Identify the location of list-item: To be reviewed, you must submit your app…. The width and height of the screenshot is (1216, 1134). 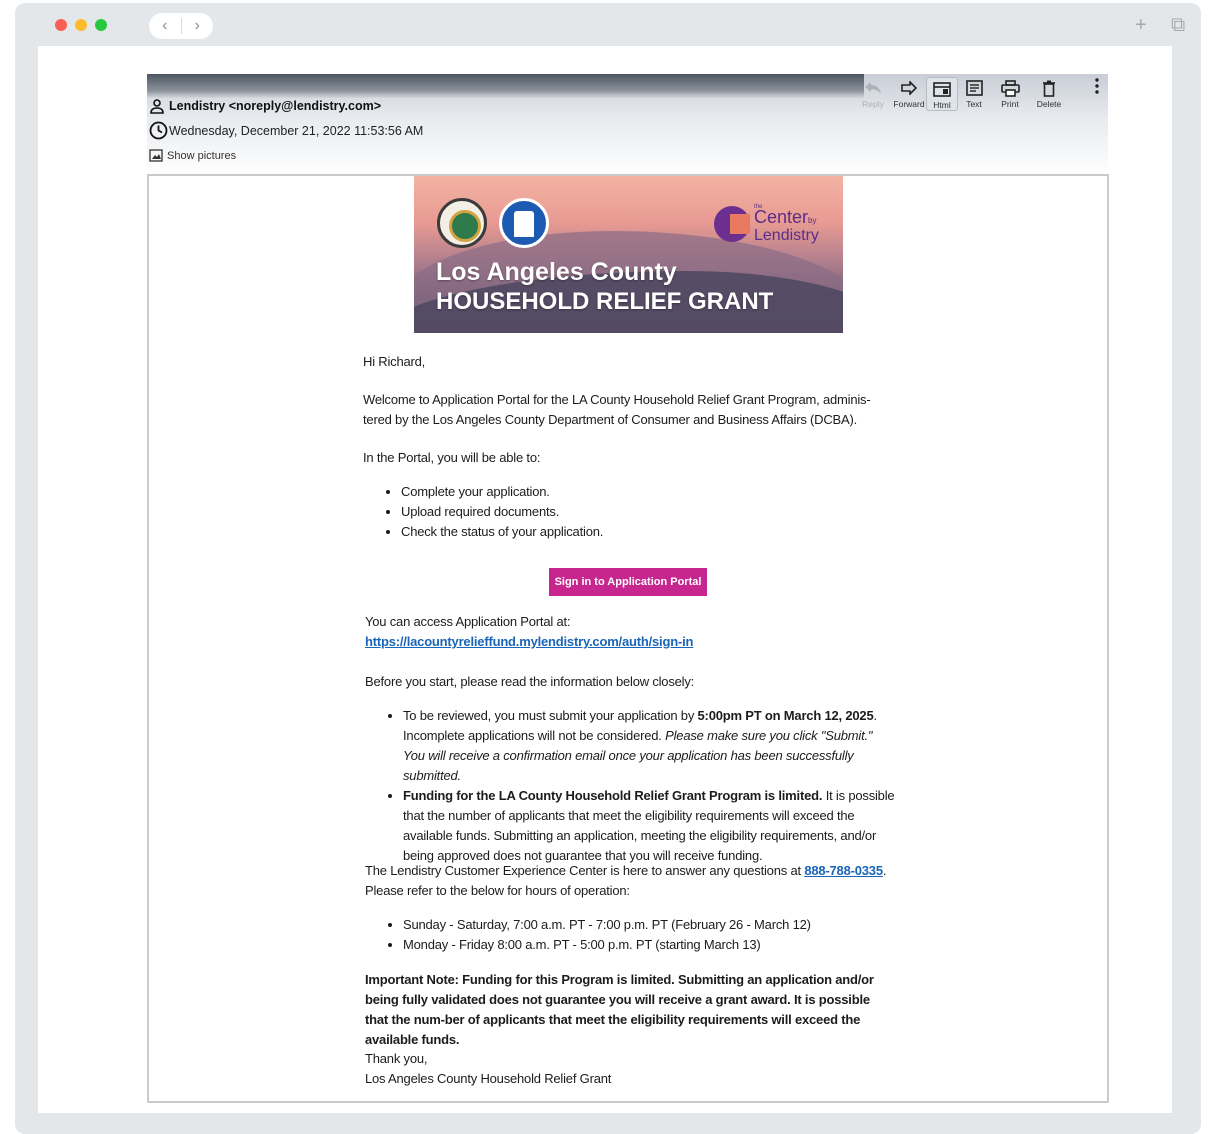
(649, 746).